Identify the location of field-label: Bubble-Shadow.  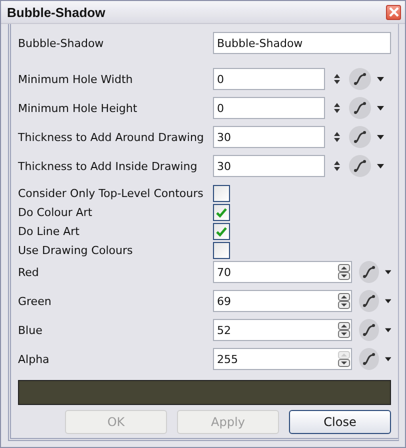
(61, 43).